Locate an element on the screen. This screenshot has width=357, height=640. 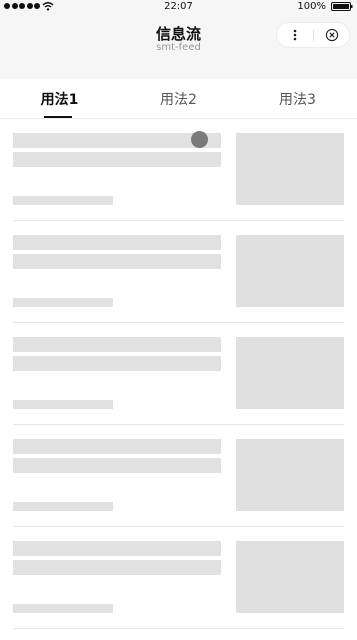
tab-label: 用法3 is located at coordinates (297, 100).